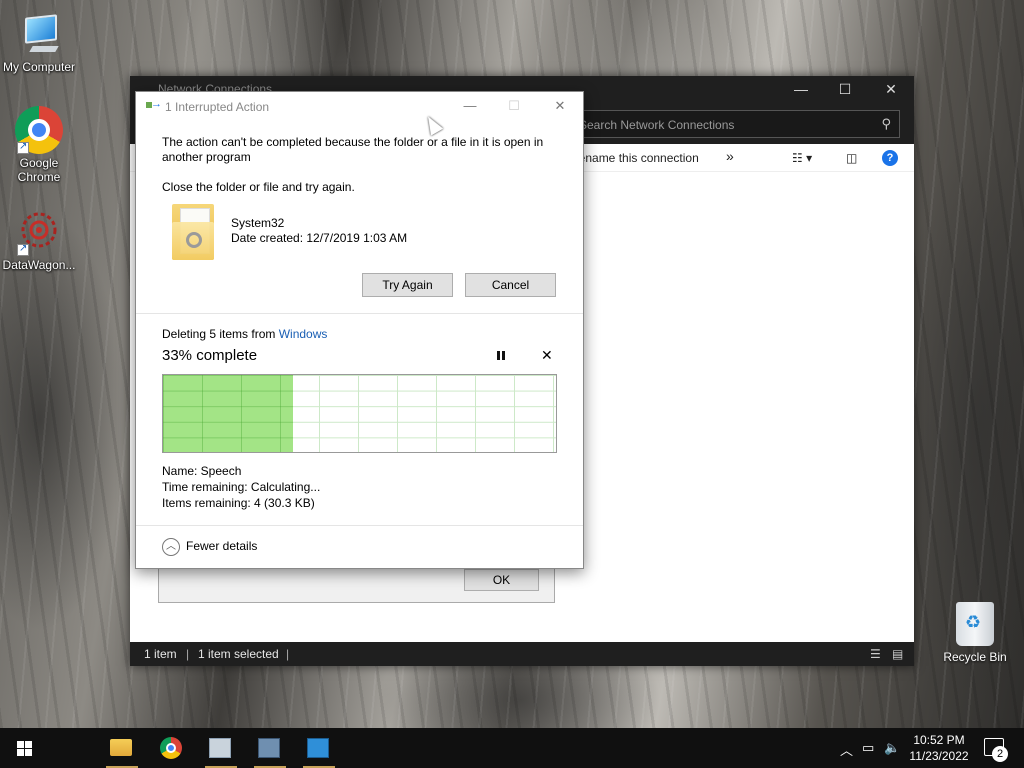 The height and width of the screenshot is (768, 1024). What do you see at coordinates (657, 125) in the screenshot?
I see `search-placeholder: Search Network Connections` at bounding box center [657, 125].